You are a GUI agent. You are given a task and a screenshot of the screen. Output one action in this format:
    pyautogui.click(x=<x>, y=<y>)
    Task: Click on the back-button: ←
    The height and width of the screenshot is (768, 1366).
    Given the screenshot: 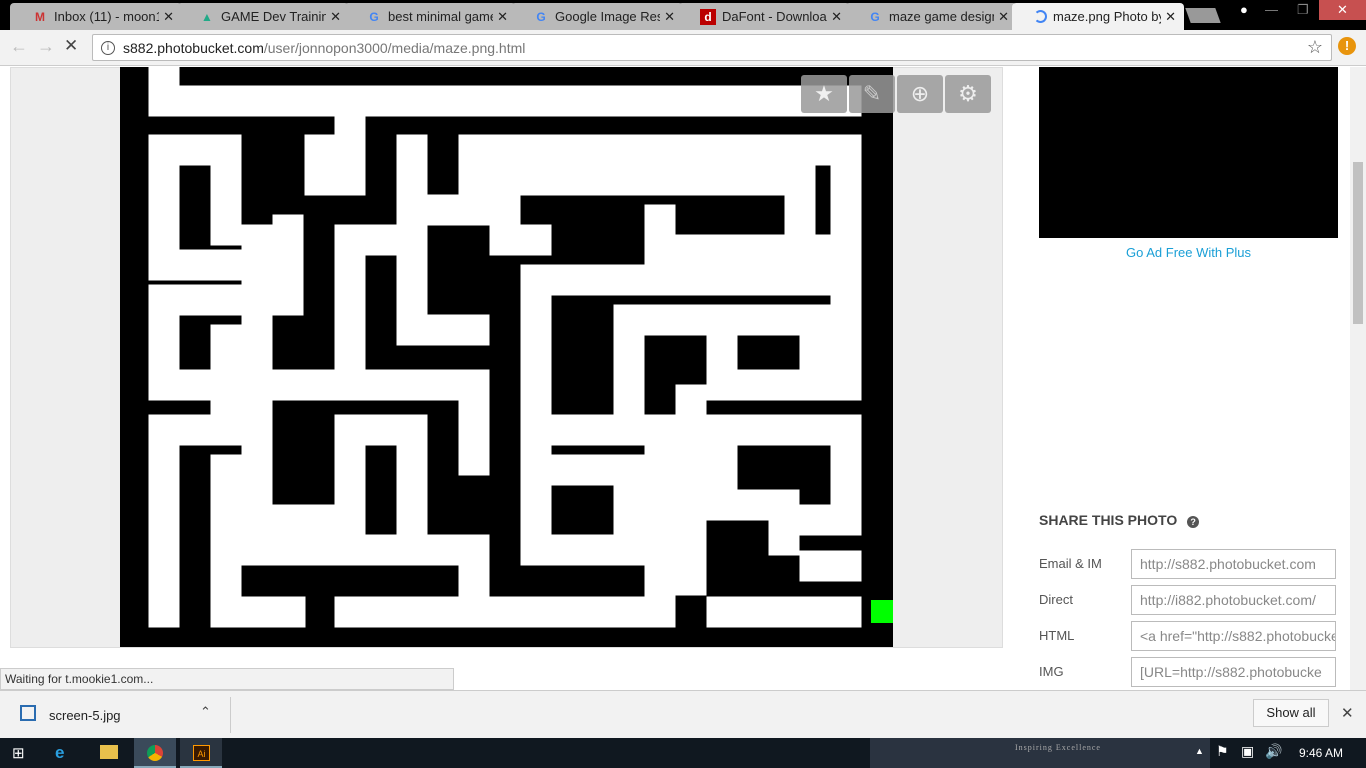 What is the action you would take?
    pyautogui.click(x=19, y=46)
    